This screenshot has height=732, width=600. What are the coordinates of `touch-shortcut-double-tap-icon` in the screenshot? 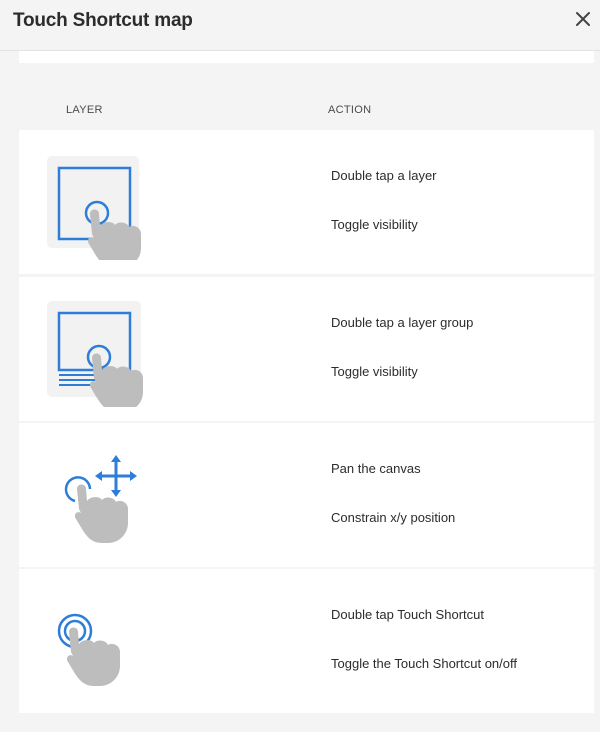 It's located at (88, 649).